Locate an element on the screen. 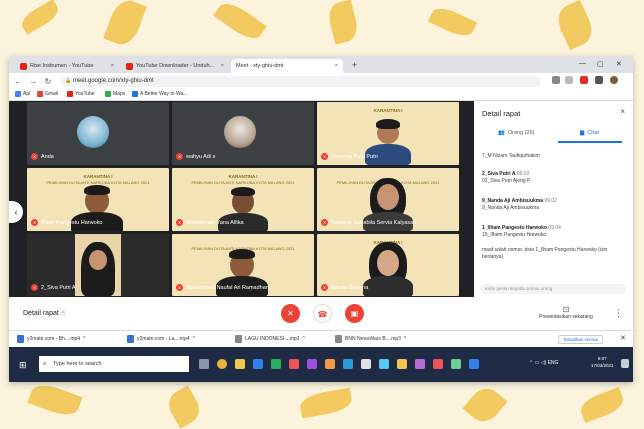 The image size is (644, 429). page-icon is located at coordinates (135, 94).